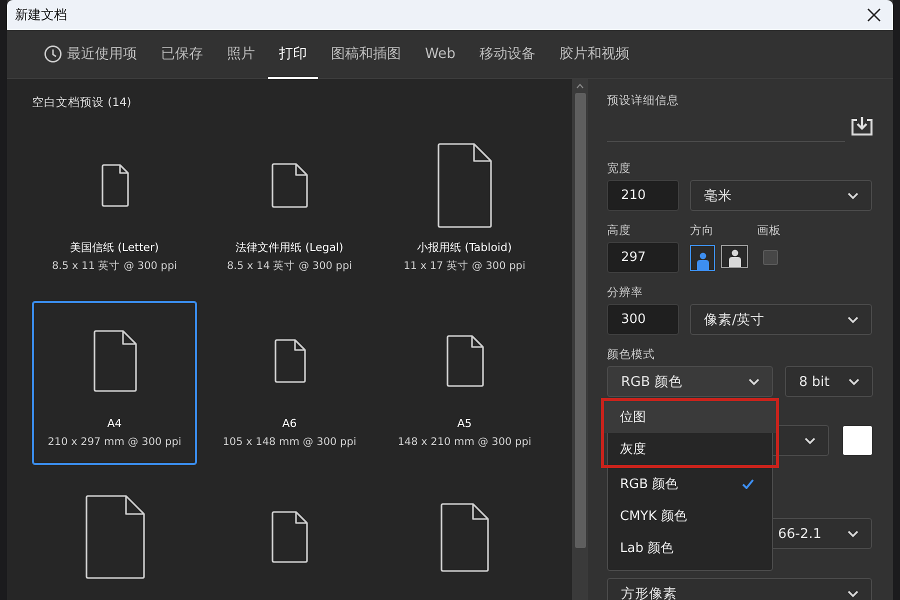 This screenshot has width=900, height=600. Describe the element at coordinates (690, 516) in the screenshot. I see `menu-item: CMYK 颜色` at that location.